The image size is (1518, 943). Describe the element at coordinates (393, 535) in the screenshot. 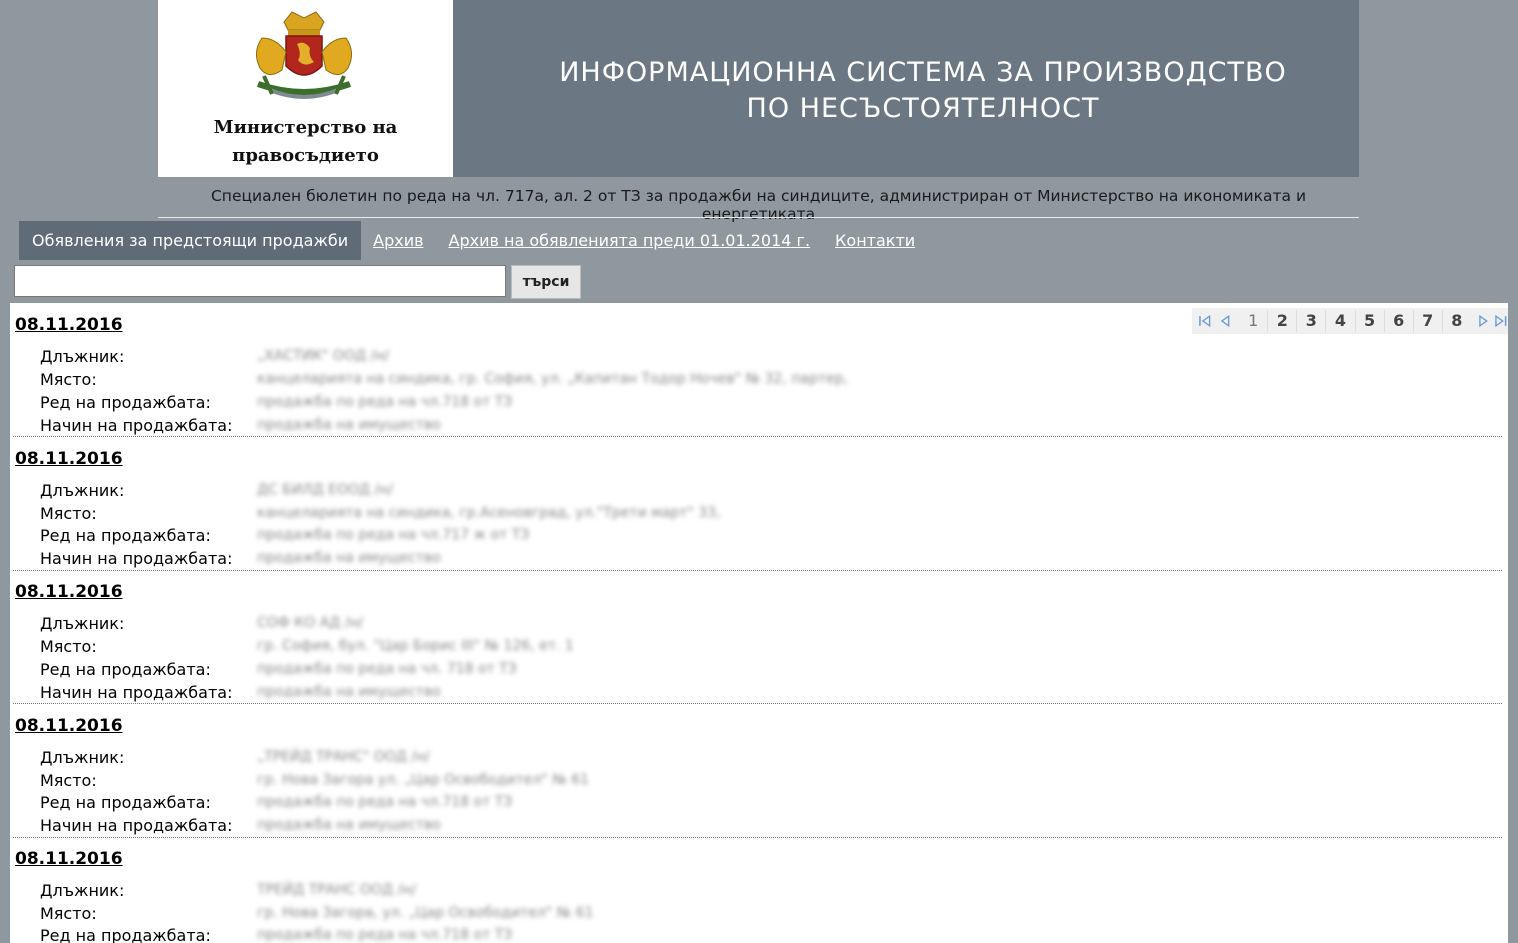

I see `sale-order-value: продажба по реда на чл.717 ж от ТЗ` at that location.